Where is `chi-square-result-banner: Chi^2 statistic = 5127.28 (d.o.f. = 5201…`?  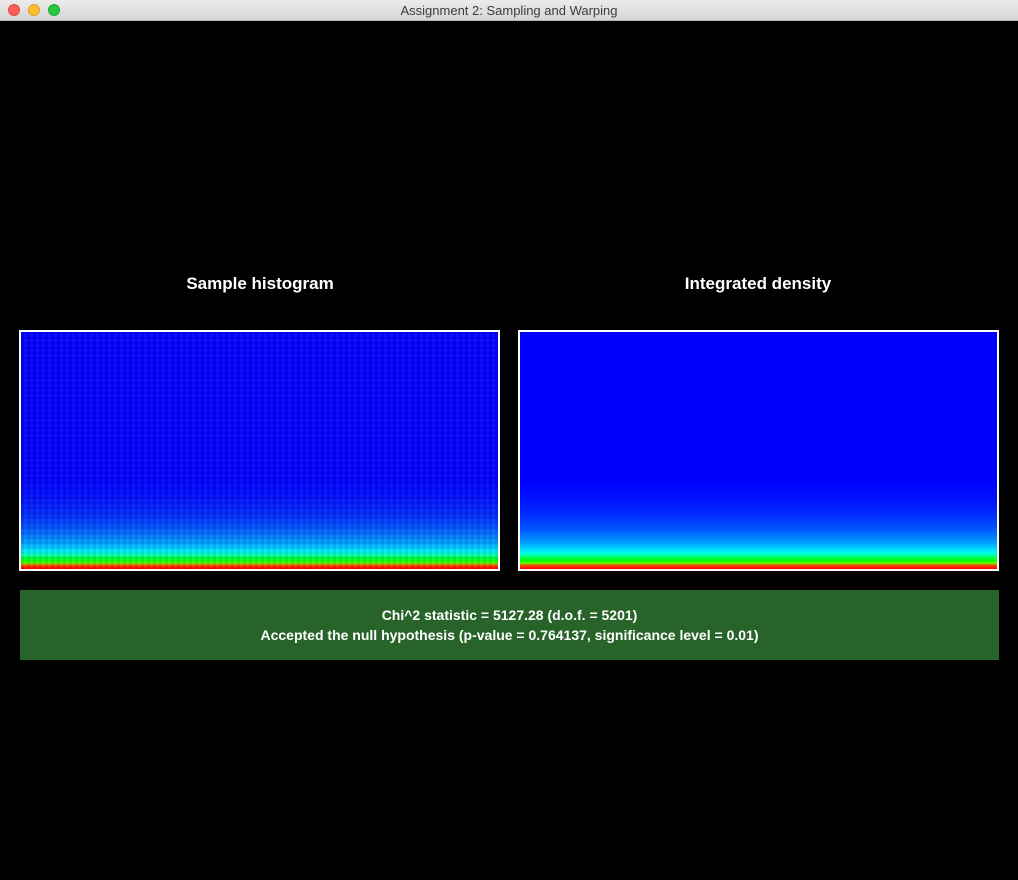 chi-square-result-banner: Chi^2 statistic = 5127.28 (d.o.f. = 5201… is located at coordinates (509, 625).